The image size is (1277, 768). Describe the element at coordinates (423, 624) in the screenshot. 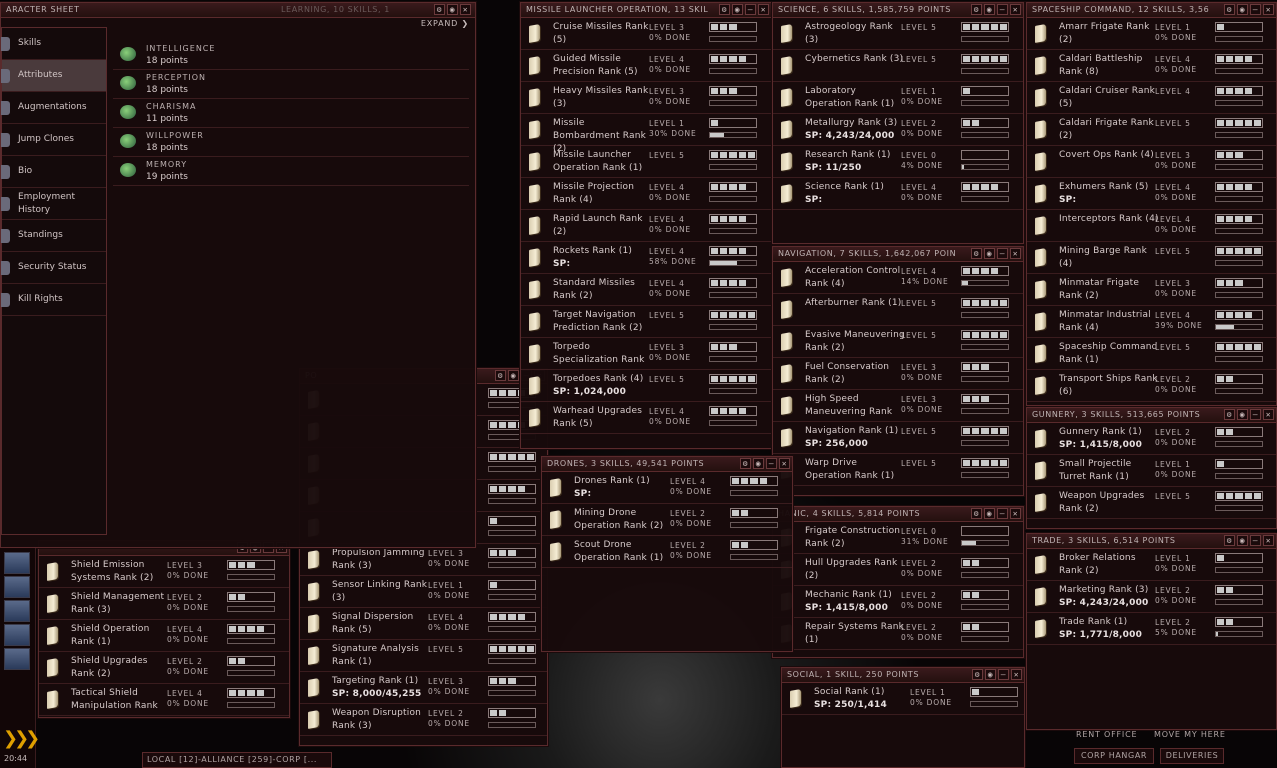

I see `skill-row: Signal Dispersion Rank (5) LEVEL 4 0% DONE` at that location.